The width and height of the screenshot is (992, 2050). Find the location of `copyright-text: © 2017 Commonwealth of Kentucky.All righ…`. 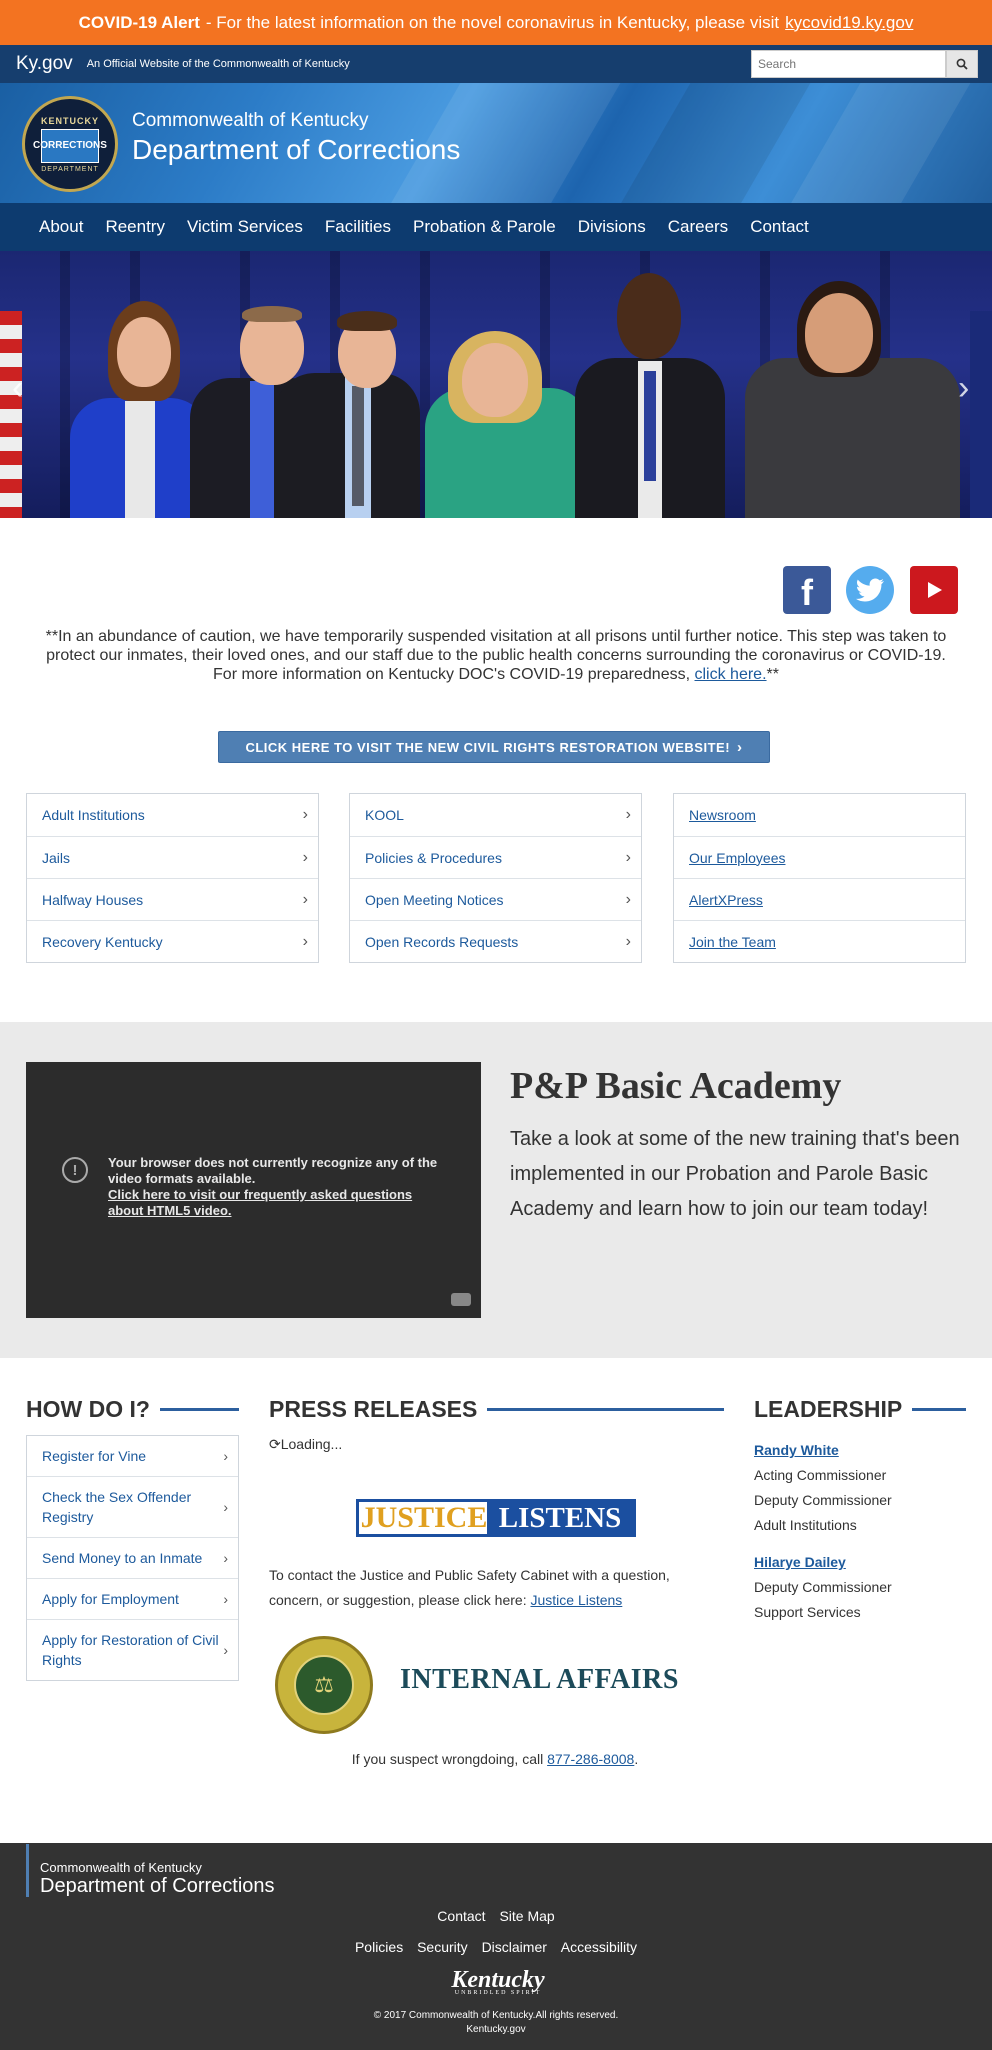

copyright-text: © 2017 Commonwealth of Kentucky.All righ… is located at coordinates (496, 2015).